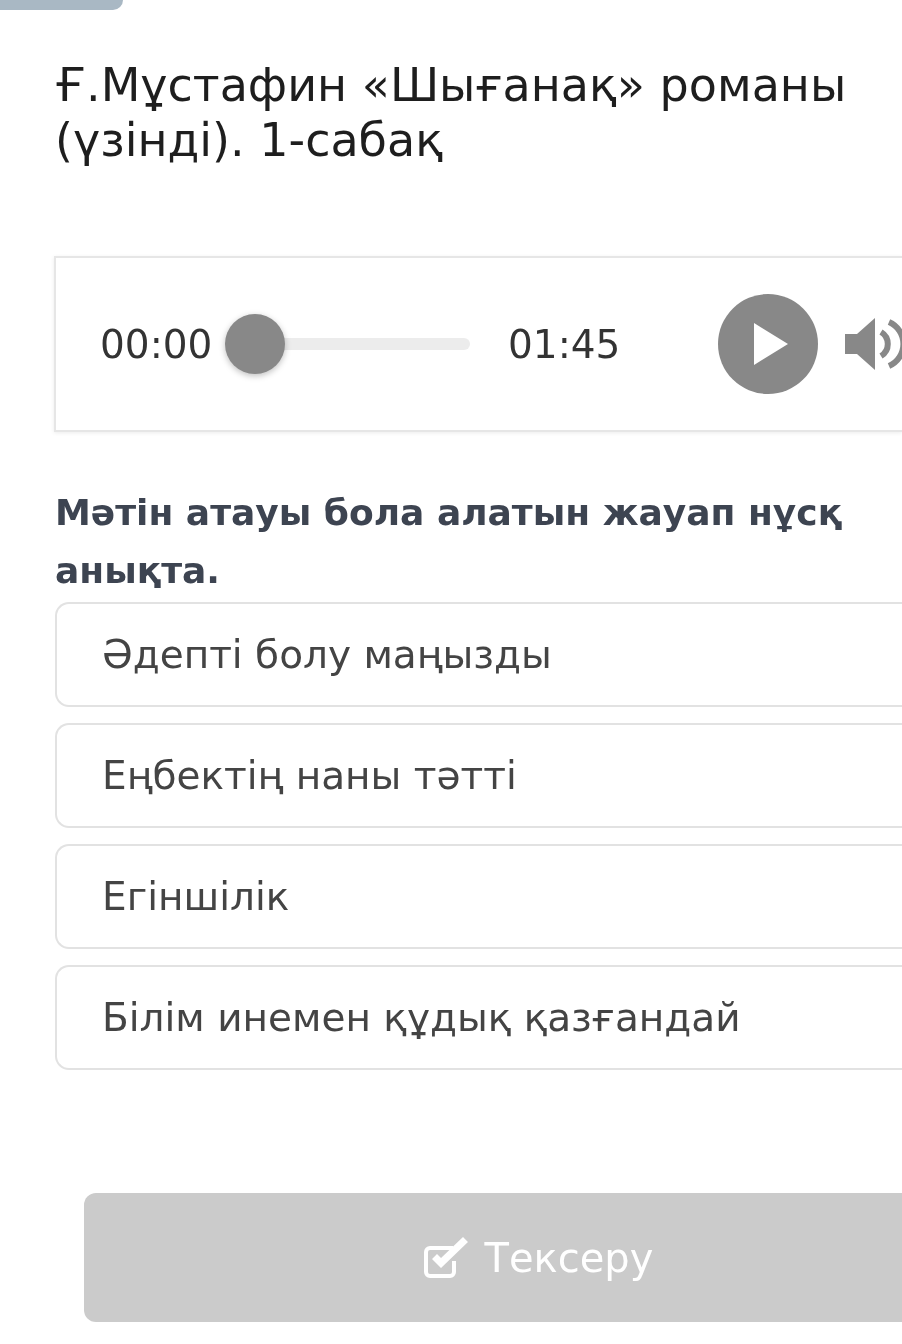 This screenshot has width=902, height=1344. What do you see at coordinates (157, 344) in the screenshot?
I see `current-time: 00:00` at bounding box center [157, 344].